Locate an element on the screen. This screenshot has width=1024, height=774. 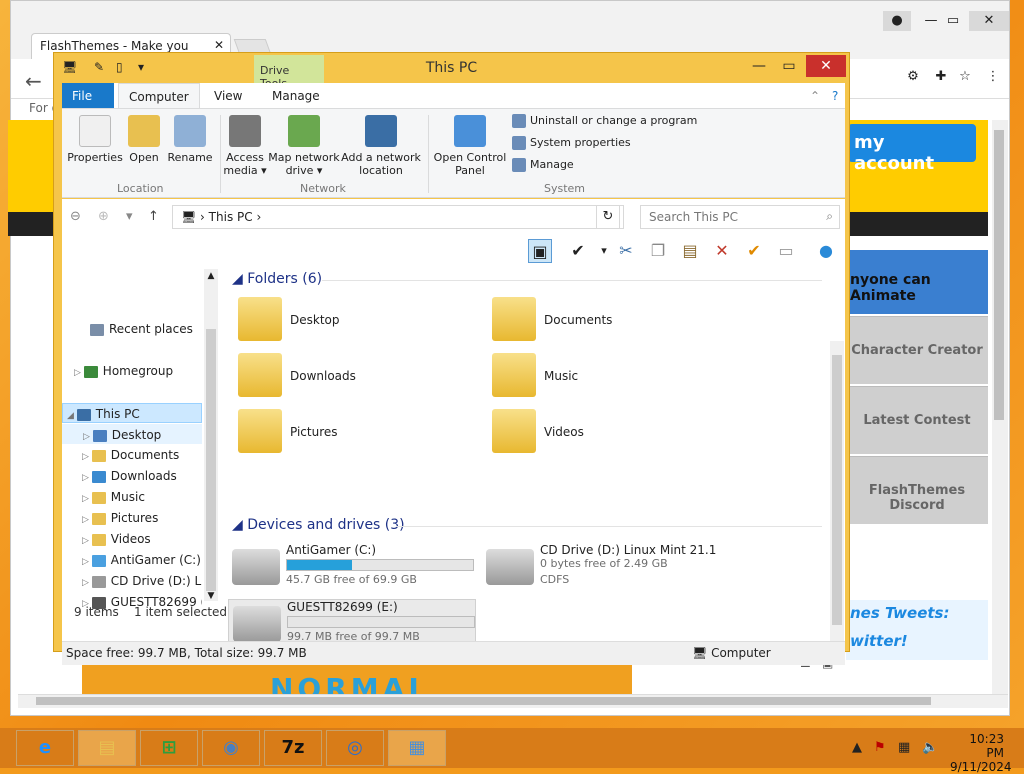
tree-item-videos: ▷ Videos is located at coordinates (132, 539).